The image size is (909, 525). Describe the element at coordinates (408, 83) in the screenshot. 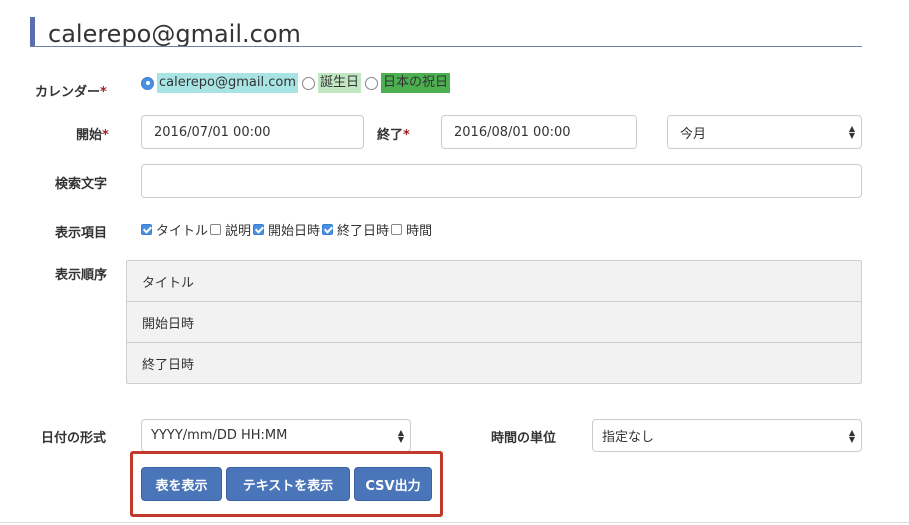

I see `calendar-option-holidays: 日本の祝日` at that location.